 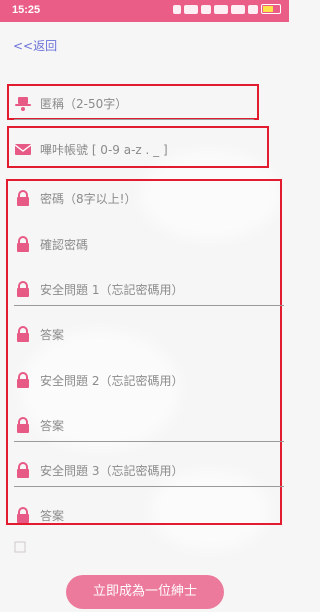 I want to click on account-field: 嗶咔帳號 [ 0-9 a-z . _ ], so click(x=149, y=152).